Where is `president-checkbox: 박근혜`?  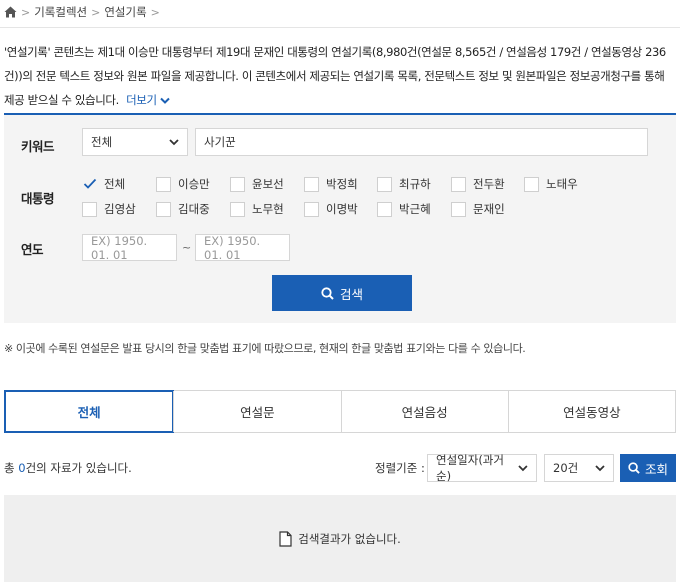
president-checkbox: 박근혜 is located at coordinates (404, 209).